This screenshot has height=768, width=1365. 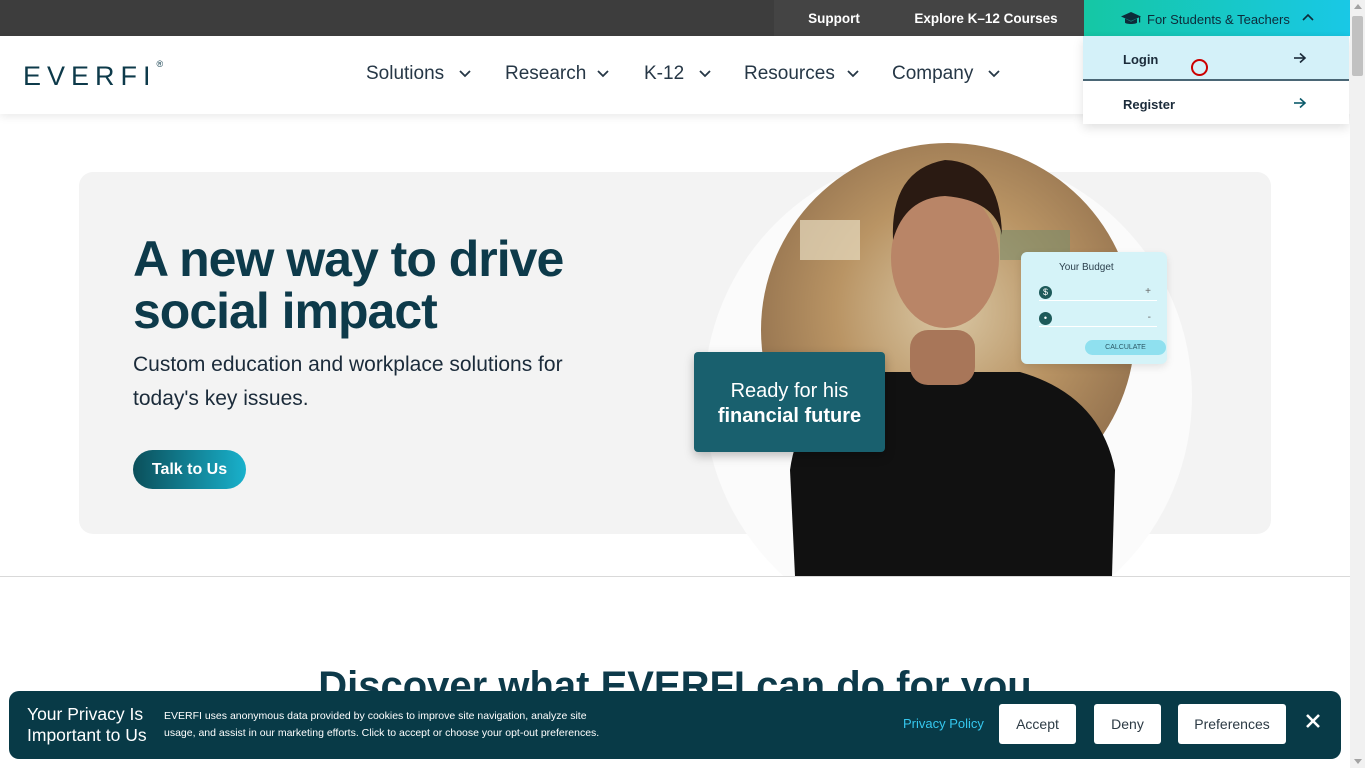 I want to click on everfi-logo: EVERFI®, so click(x=93, y=75).